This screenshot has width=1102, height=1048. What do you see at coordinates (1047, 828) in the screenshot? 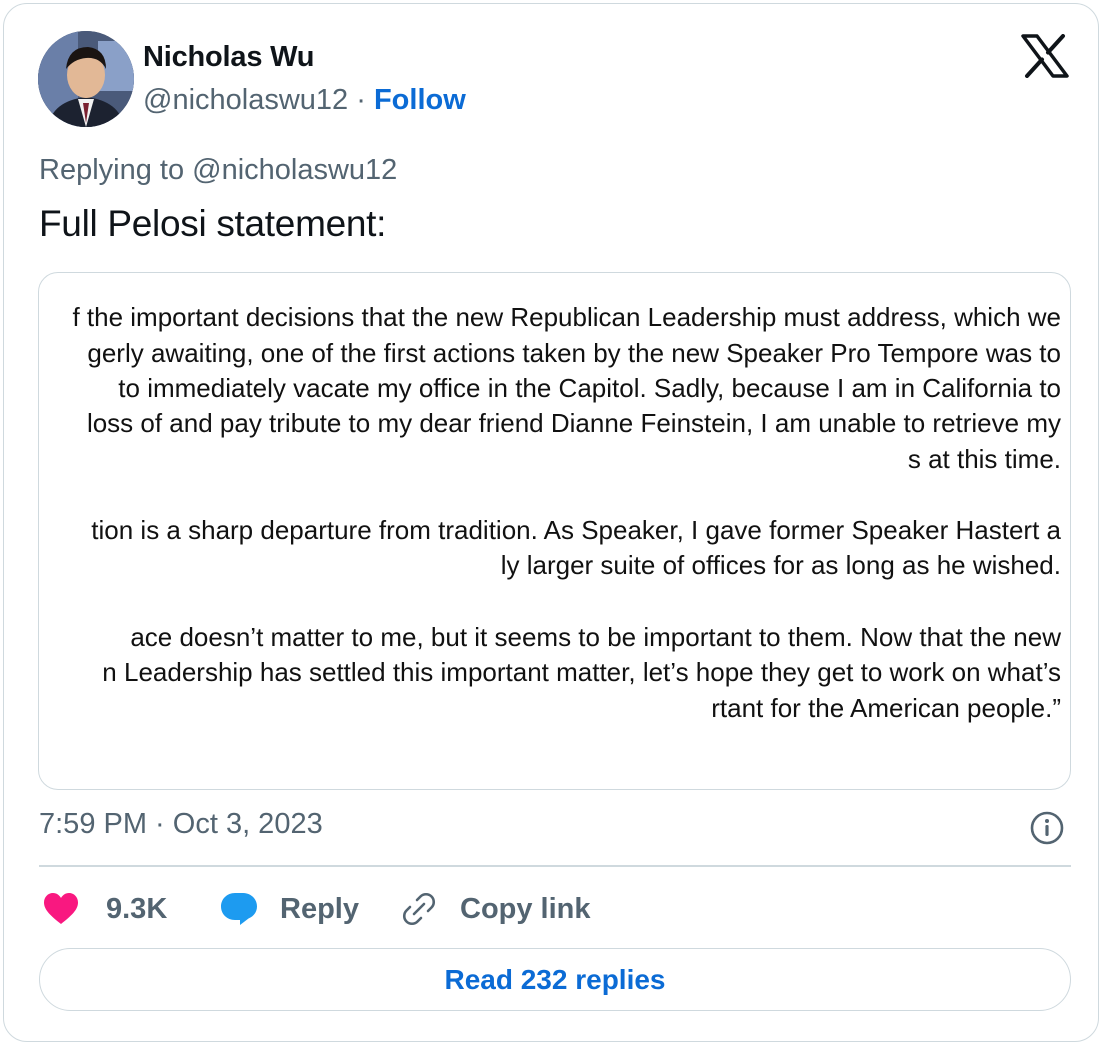
I see `info-icon` at bounding box center [1047, 828].